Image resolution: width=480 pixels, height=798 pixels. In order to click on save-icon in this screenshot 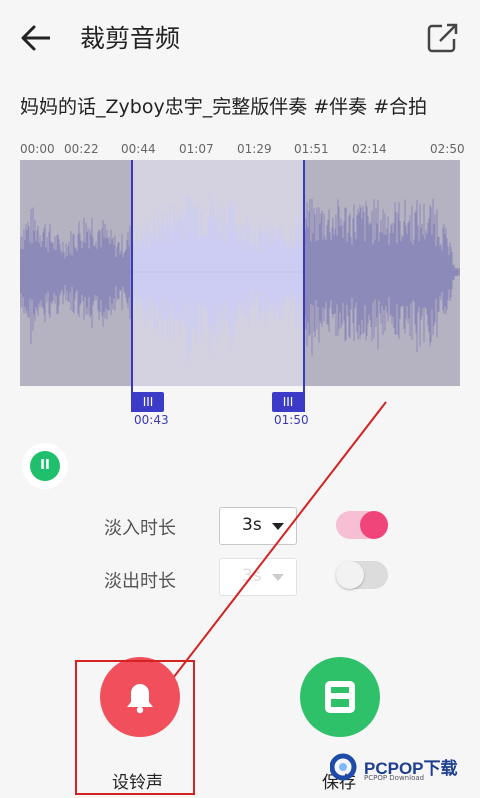, I will do `click(340, 697)`.